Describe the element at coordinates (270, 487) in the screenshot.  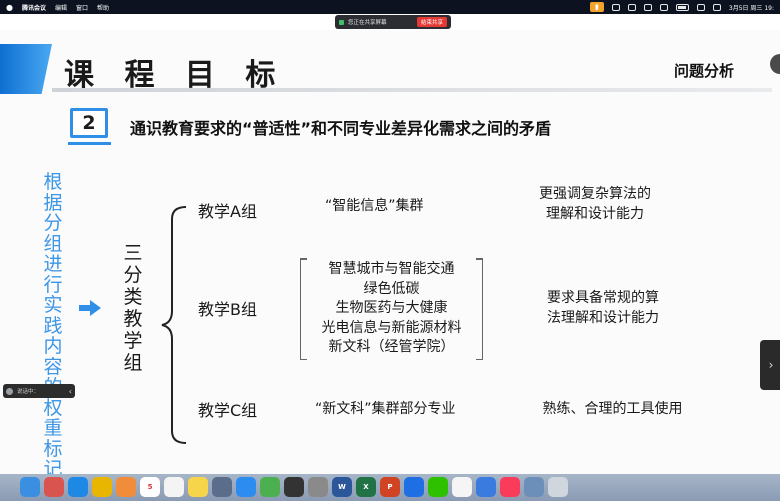
I see `maps-icon` at that location.